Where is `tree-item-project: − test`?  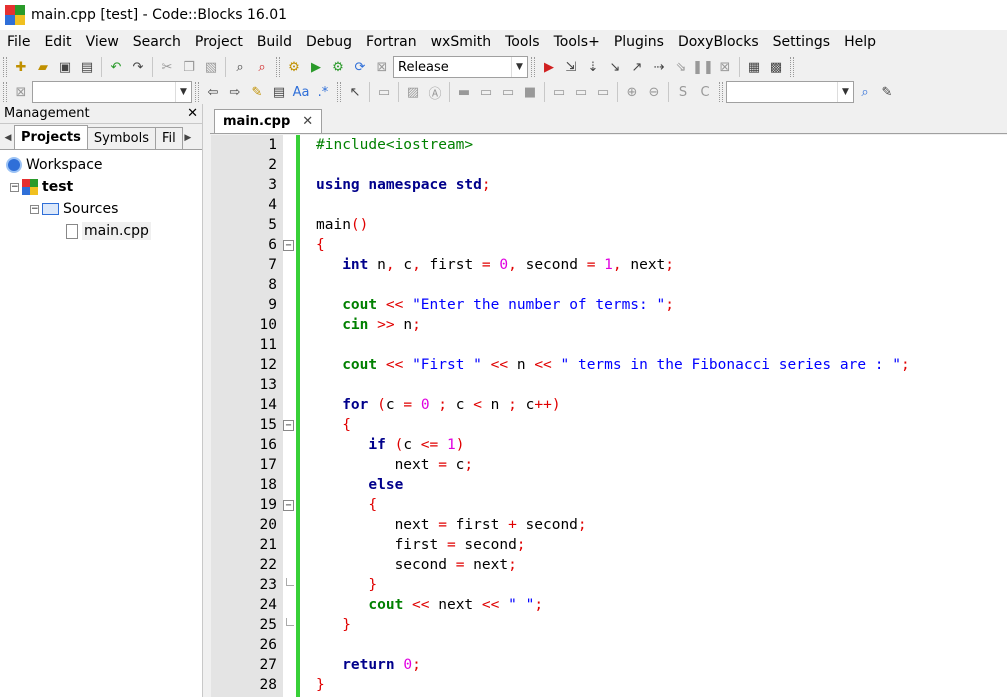 tree-item-project: − test is located at coordinates (101, 187).